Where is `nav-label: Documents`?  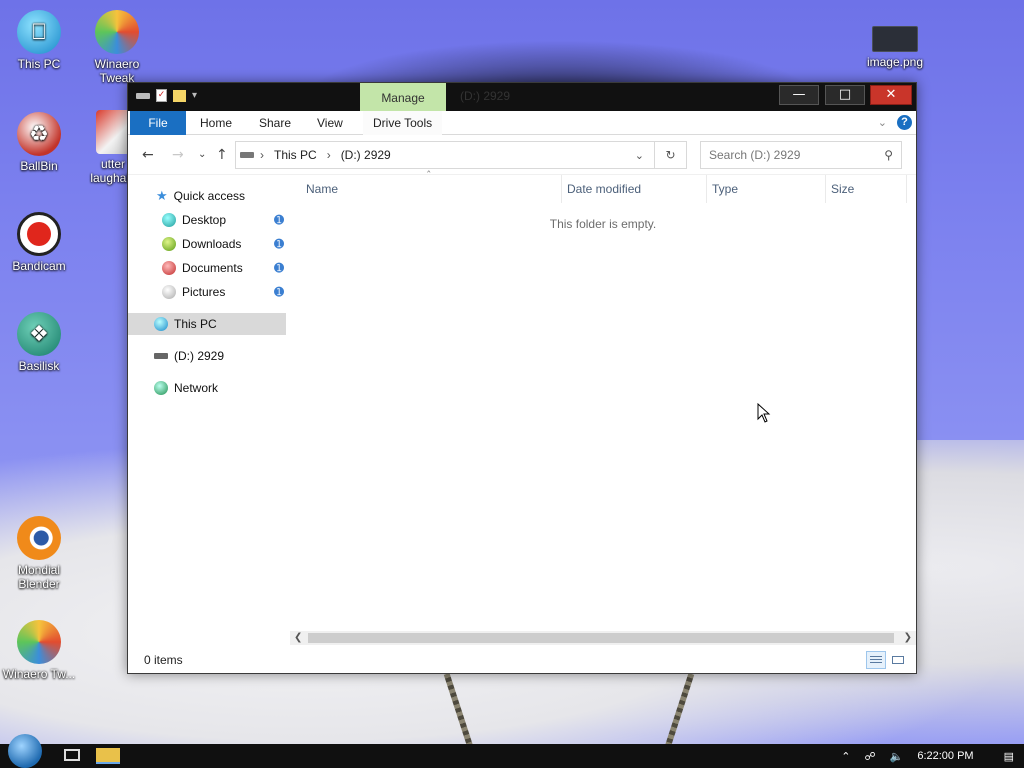
nav-label: Documents is located at coordinates (212, 268).